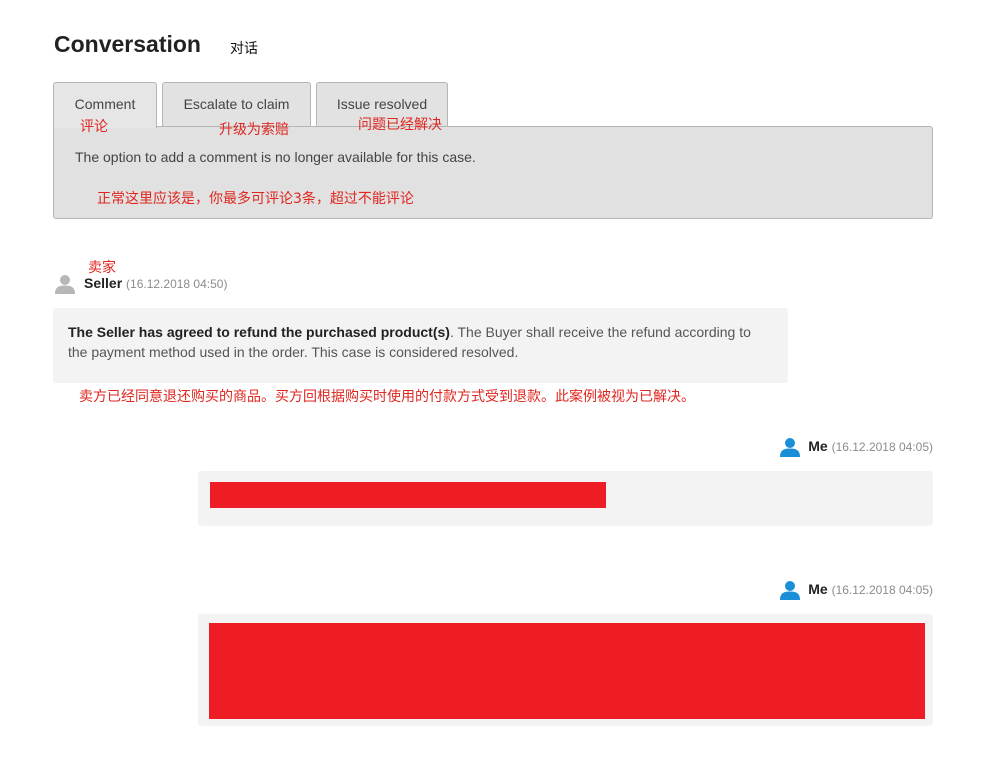 Image resolution: width=991 pixels, height=758 pixels. Describe the element at coordinates (102, 268) in the screenshot. I see `seller-annotation: 卖家` at that location.